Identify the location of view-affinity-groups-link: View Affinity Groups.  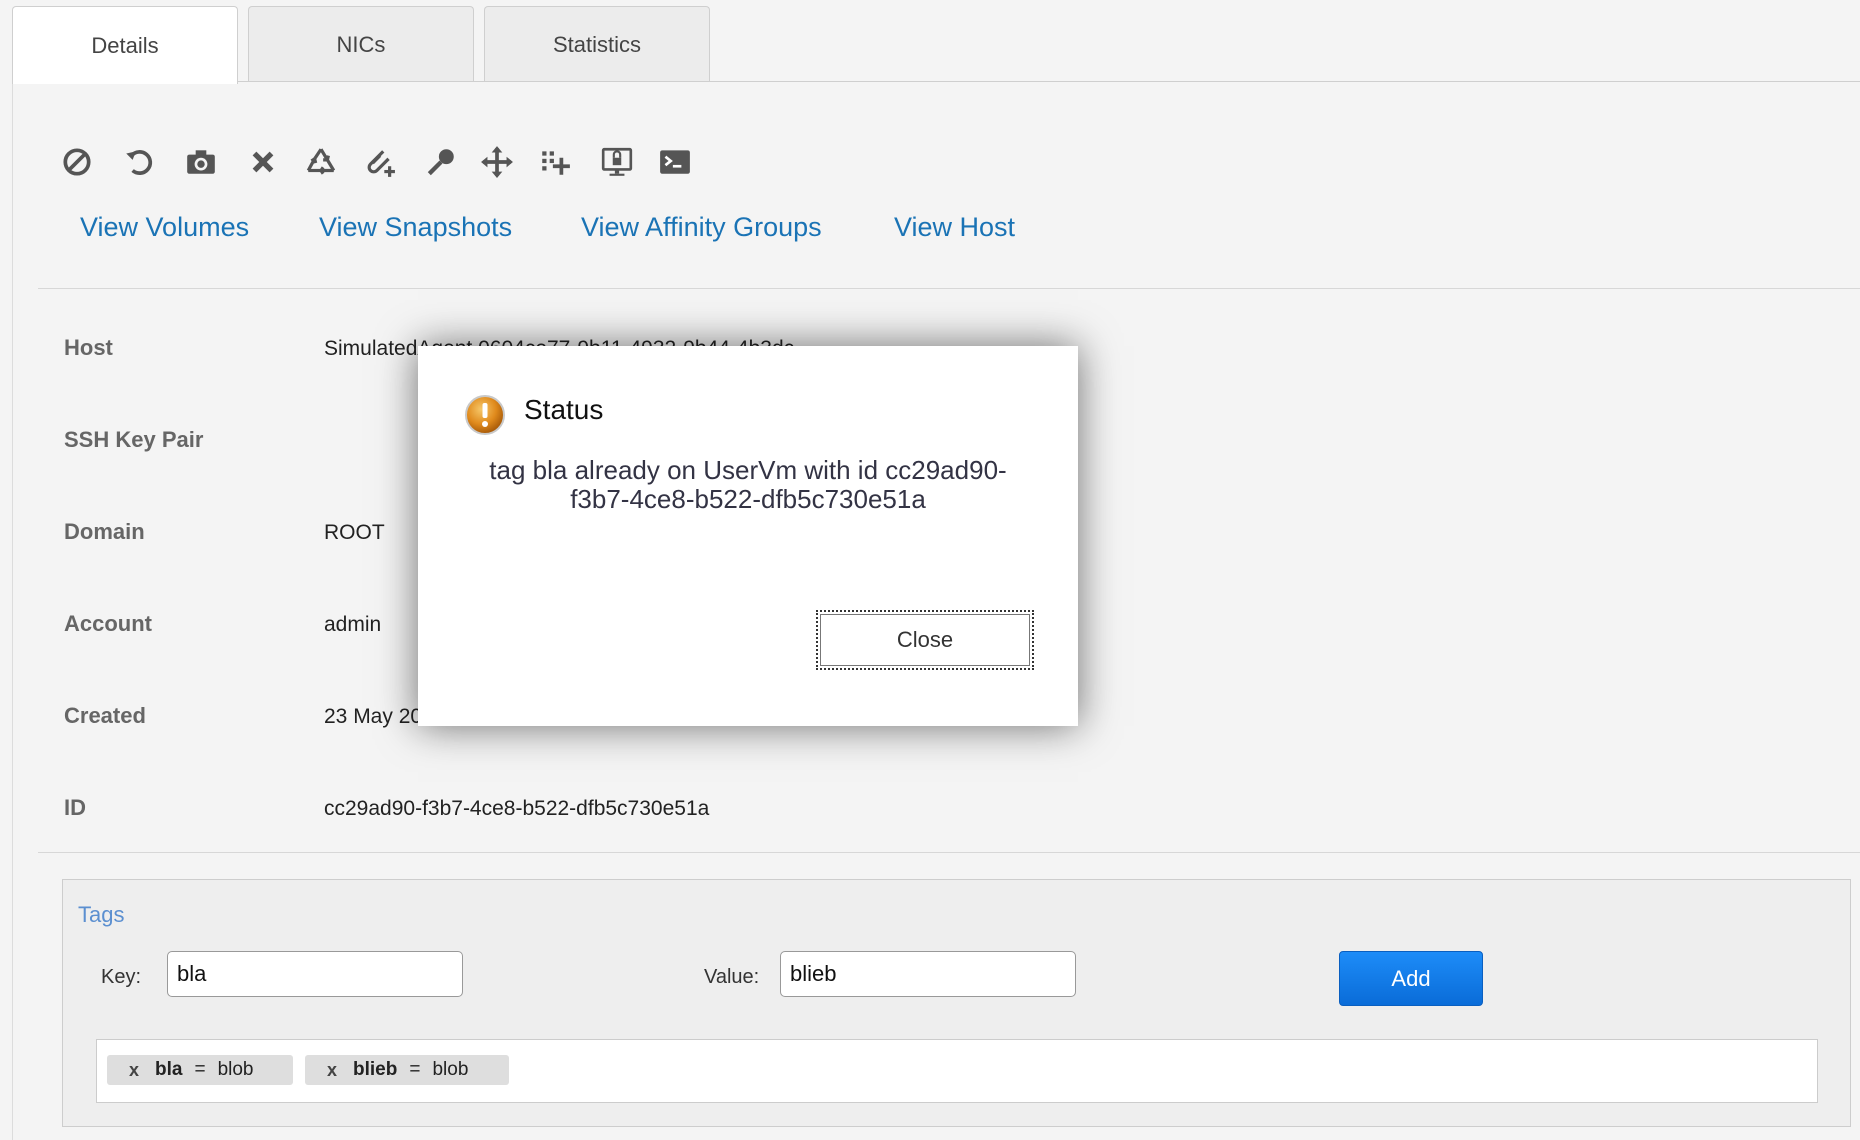
(701, 227).